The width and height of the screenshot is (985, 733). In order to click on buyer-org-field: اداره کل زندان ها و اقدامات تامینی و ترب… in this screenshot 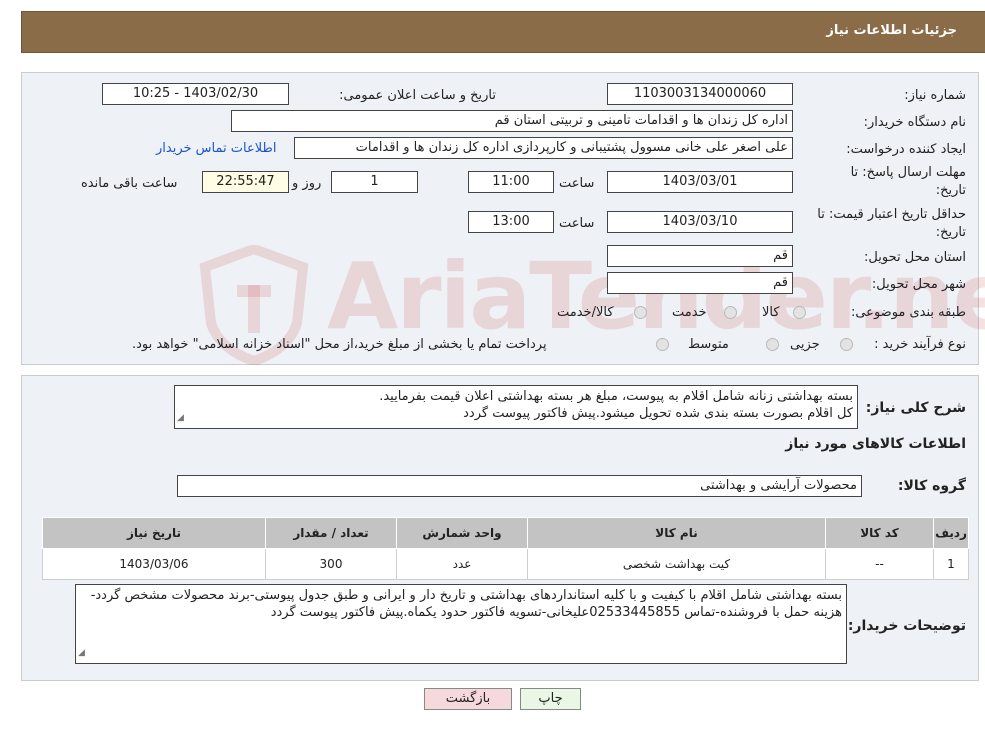, I will do `click(512, 121)`.